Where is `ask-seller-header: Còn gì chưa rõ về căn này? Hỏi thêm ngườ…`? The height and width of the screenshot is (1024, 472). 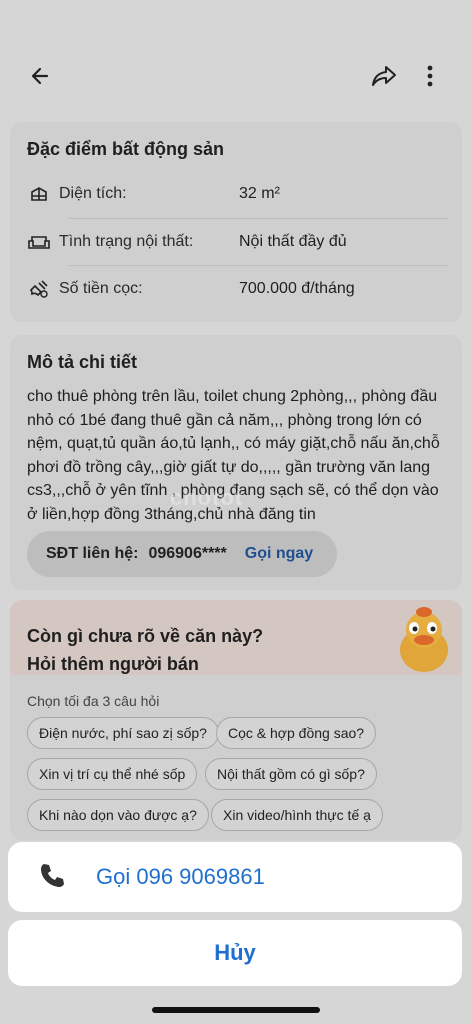
ask-seller-header: Còn gì chưa rõ về căn này? Hỏi thêm ngườ… is located at coordinates (236, 637).